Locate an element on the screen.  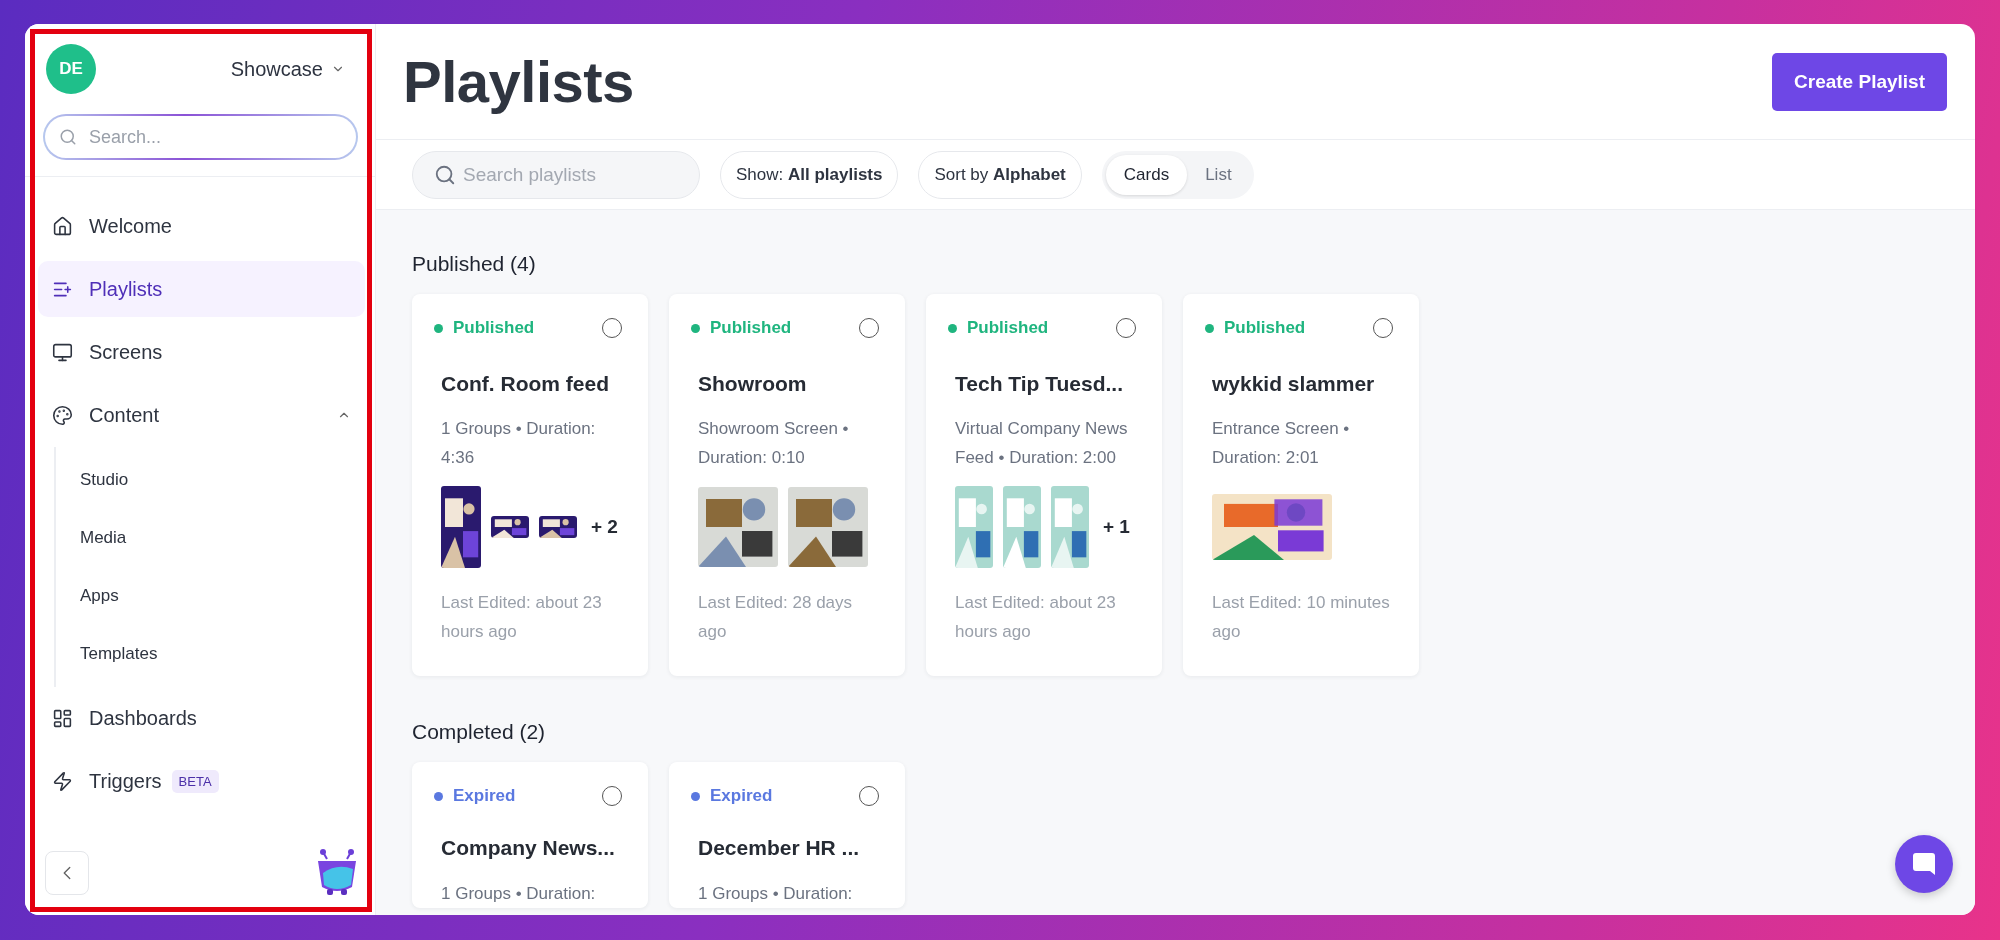
chat-icon is located at coordinates (1924, 864).